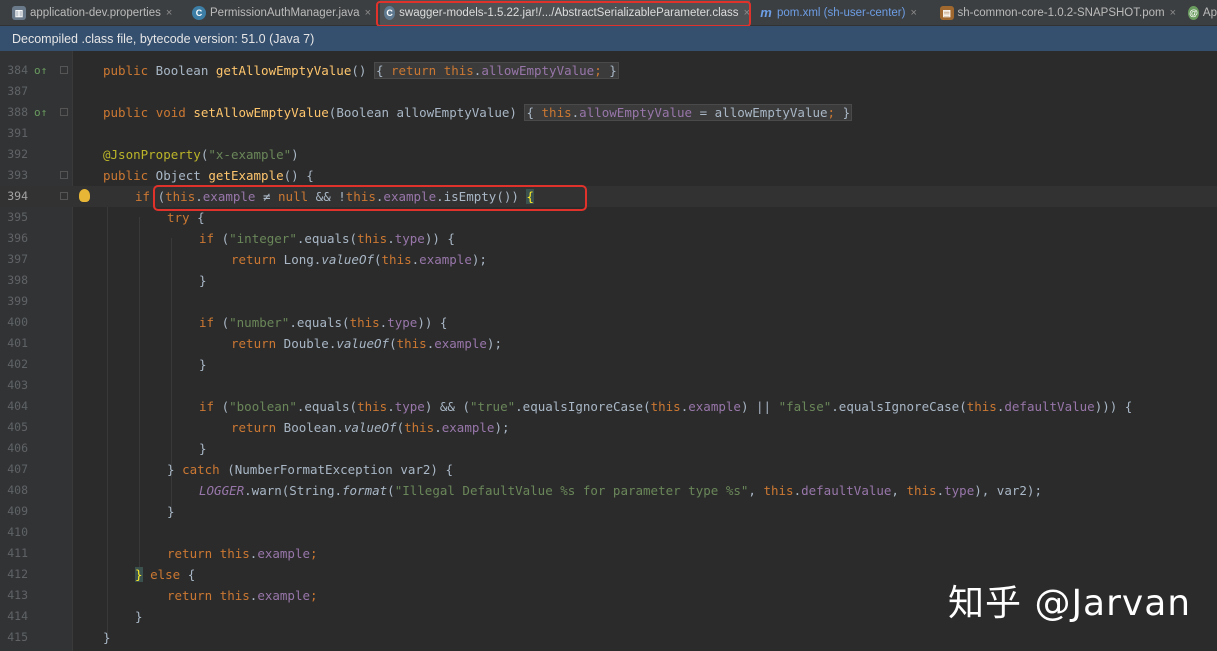 This screenshot has height=651, width=1217. What do you see at coordinates (17, 427) in the screenshot?
I see `line-number: 405` at bounding box center [17, 427].